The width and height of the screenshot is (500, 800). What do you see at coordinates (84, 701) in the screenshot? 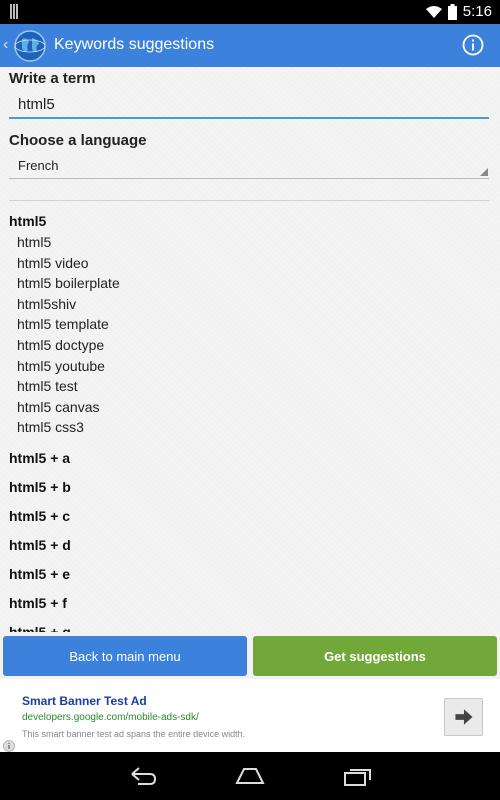
I see `ad-title: Smart Banner Test Ad` at bounding box center [84, 701].